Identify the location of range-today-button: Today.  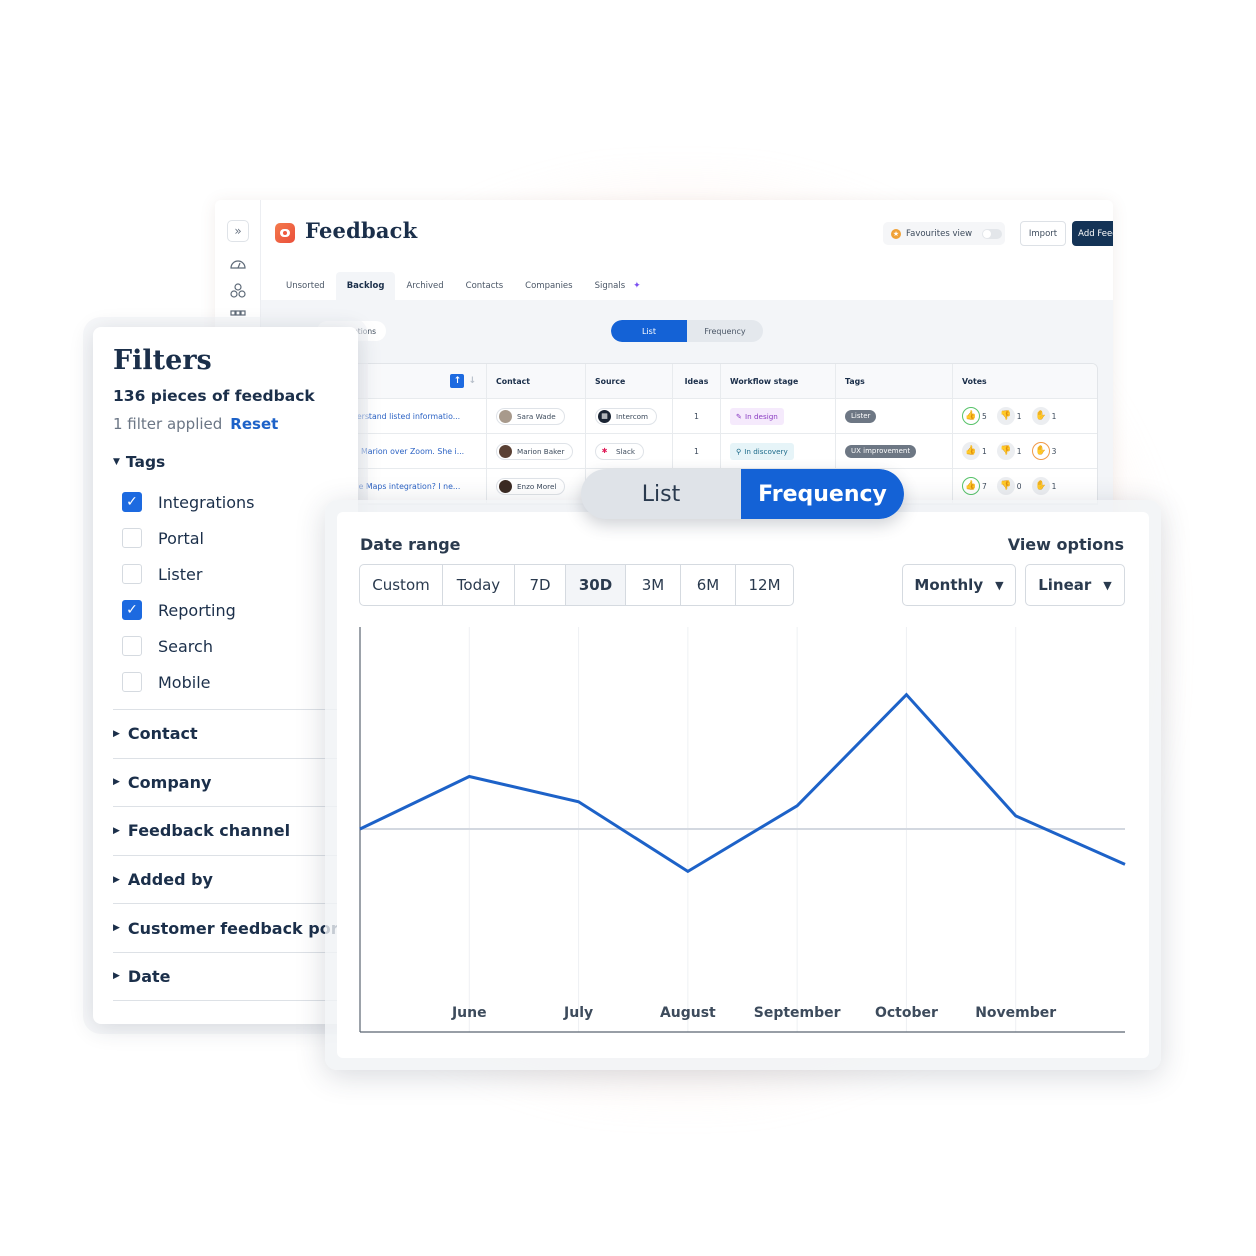
(479, 585).